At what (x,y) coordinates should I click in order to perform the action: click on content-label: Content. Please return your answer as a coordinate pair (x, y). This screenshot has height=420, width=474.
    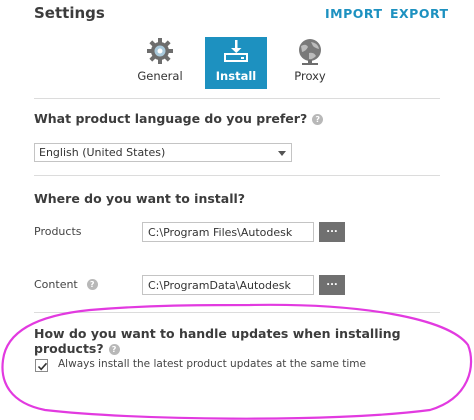
    Looking at the image, I should click on (56, 284).